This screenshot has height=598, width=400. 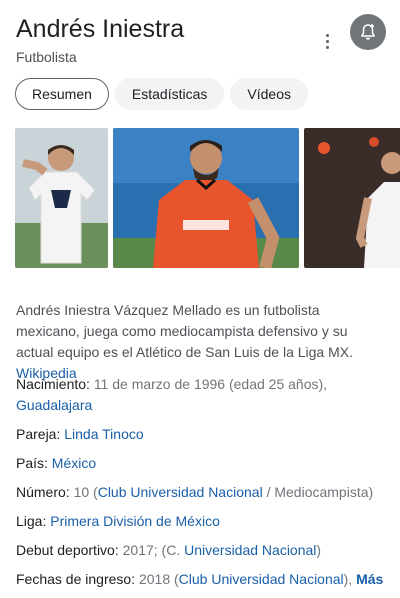 What do you see at coordinates (67, 550) in the screenshot?
I see `fact-label: Debut deportivo:` at bounding box center [67, 550].